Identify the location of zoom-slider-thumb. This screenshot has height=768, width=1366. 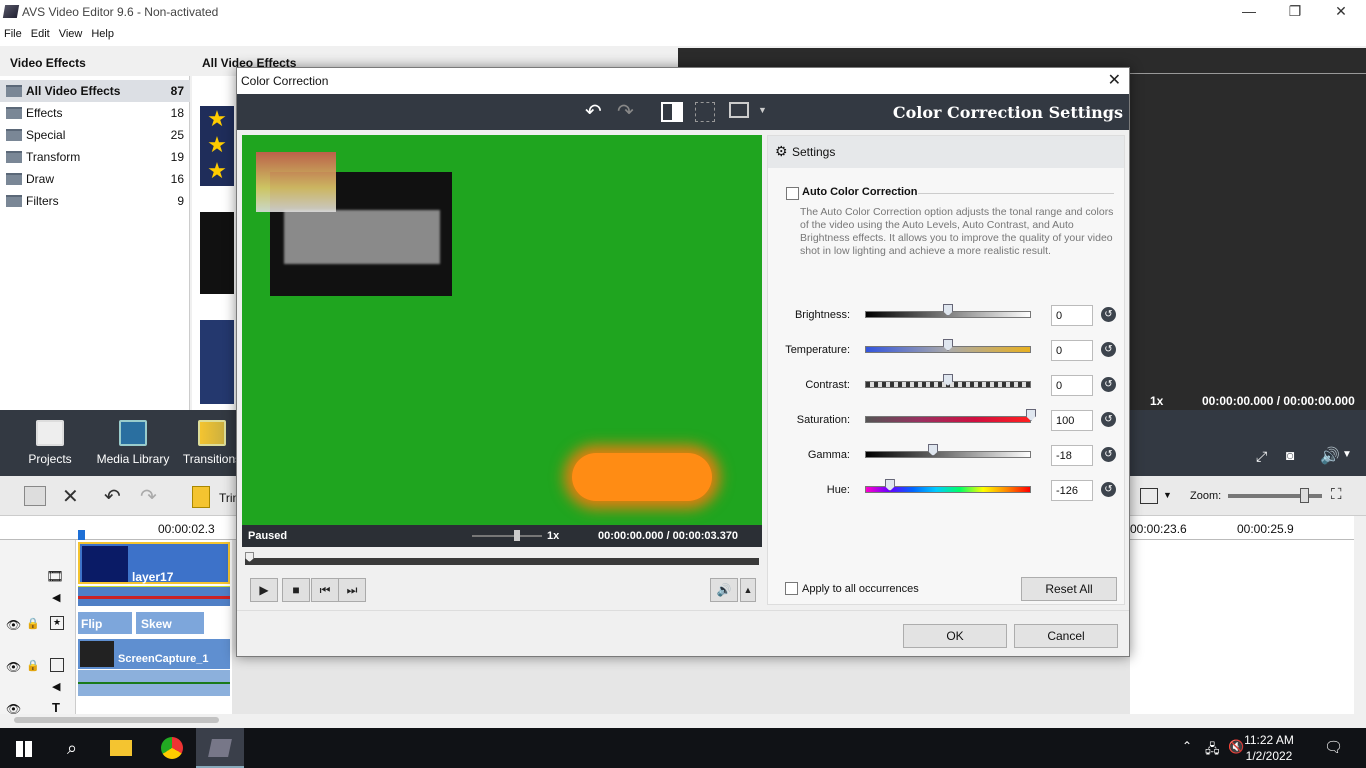
(1304, 495).